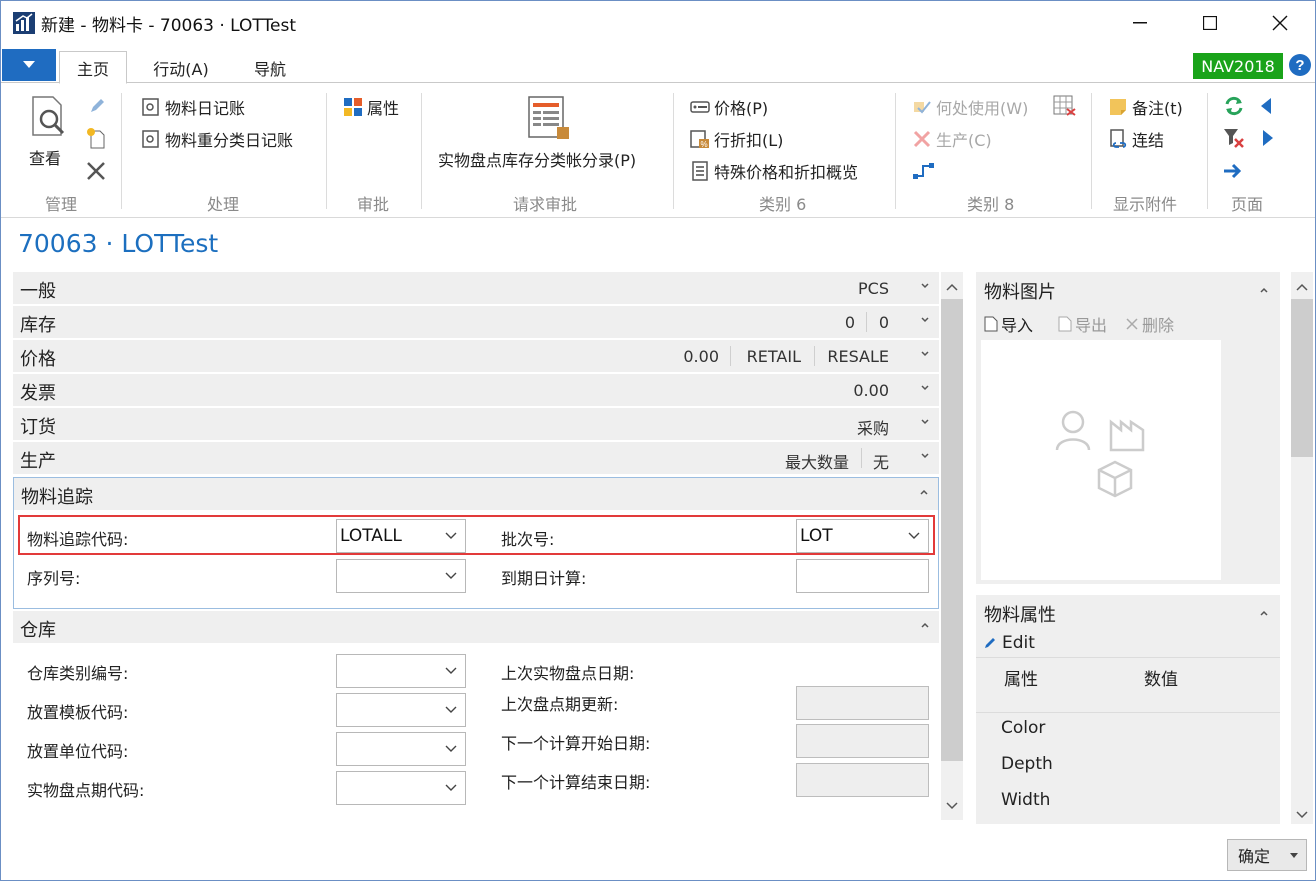  I want to click on item-reclass-journal-button: 物料重分类日记账, so click(217, 139).